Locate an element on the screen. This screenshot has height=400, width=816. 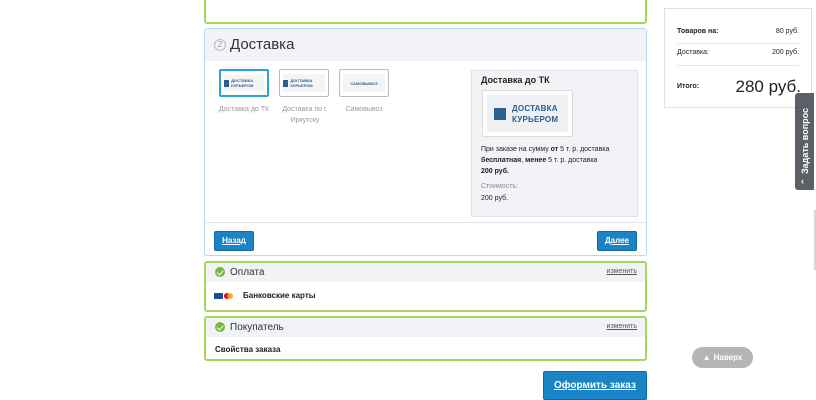
next-button: Далее is located at coordinates (617, 241).